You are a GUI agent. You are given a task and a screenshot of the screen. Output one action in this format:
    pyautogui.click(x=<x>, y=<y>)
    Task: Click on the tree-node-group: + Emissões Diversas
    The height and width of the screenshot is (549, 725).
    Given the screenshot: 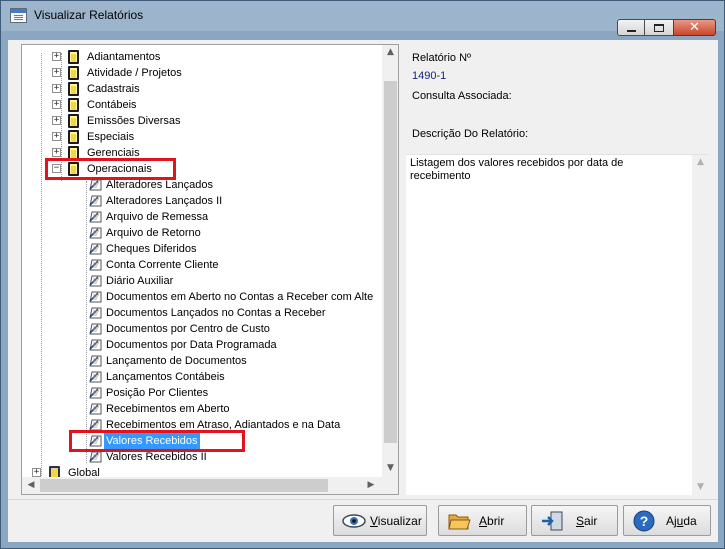 What is the action you would take?
    pyautogui.click(x=202, y=121)
    